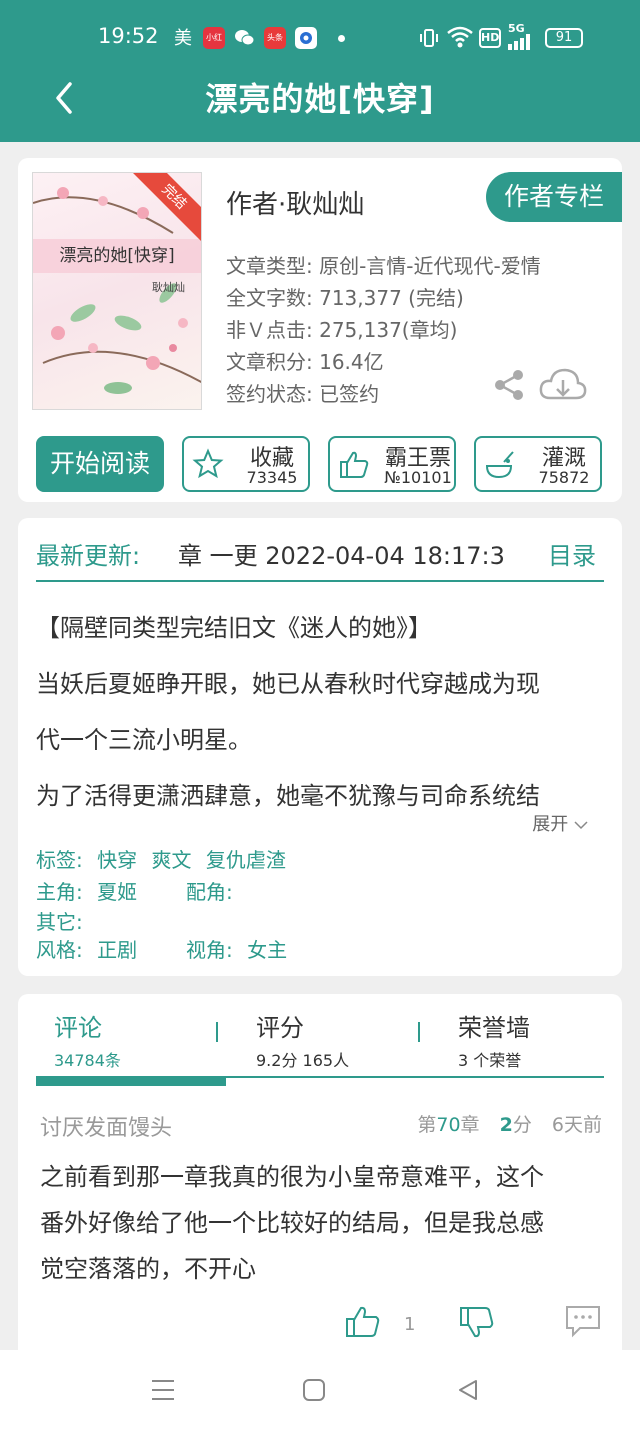  What do you see at coordinates (427, 1125) in the screenshot?
I see `chapter-prefix: 第` at bounding box center [427, 1125].